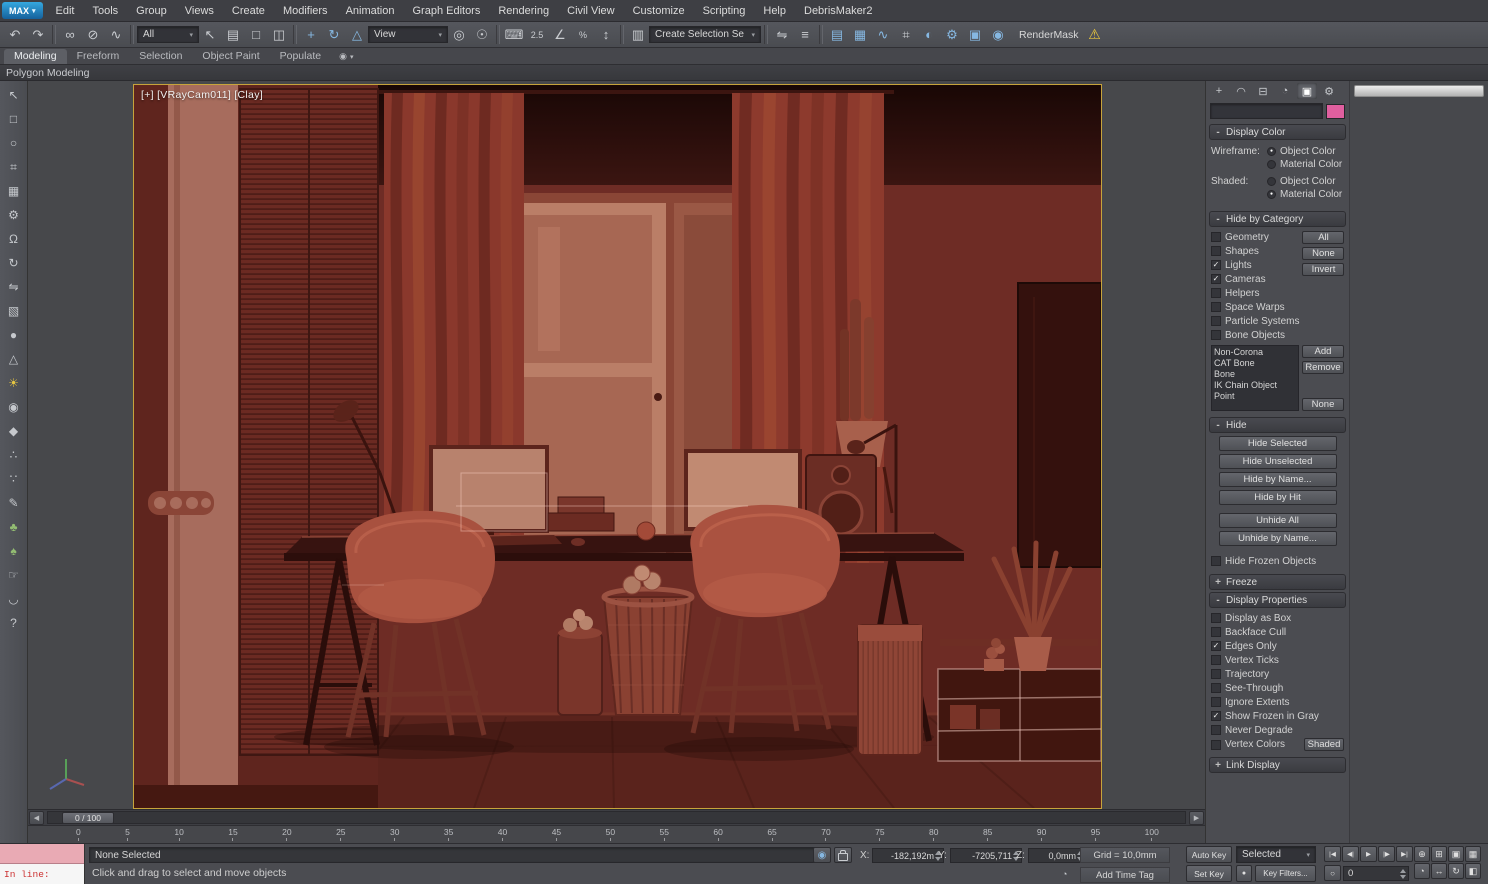 The image size is (1488, 884). Describe the element at coordinates (300, 56) in the screenshot. I see `ribbon-tab: Populate` at that location.